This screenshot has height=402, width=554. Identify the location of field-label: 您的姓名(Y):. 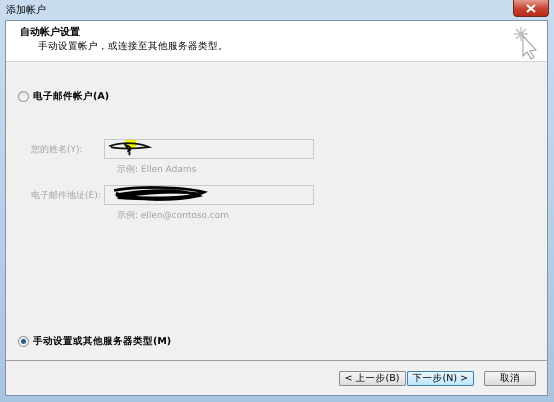
(57, 150).